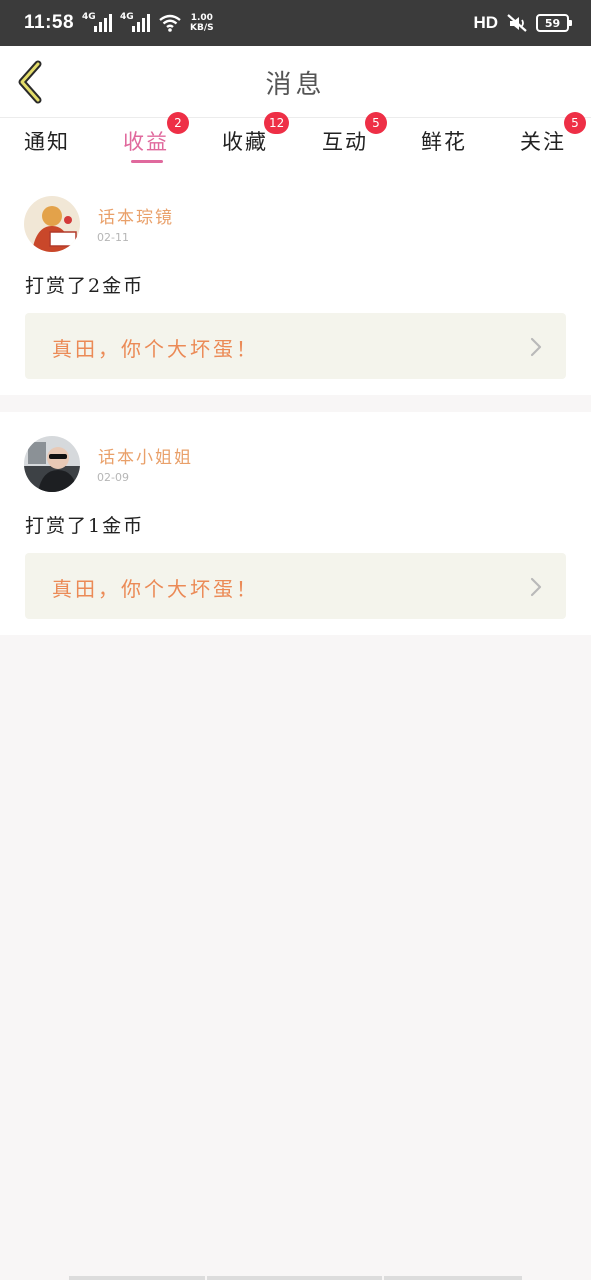  I want to click on tab-notifications: 通知, so click(47, 147).